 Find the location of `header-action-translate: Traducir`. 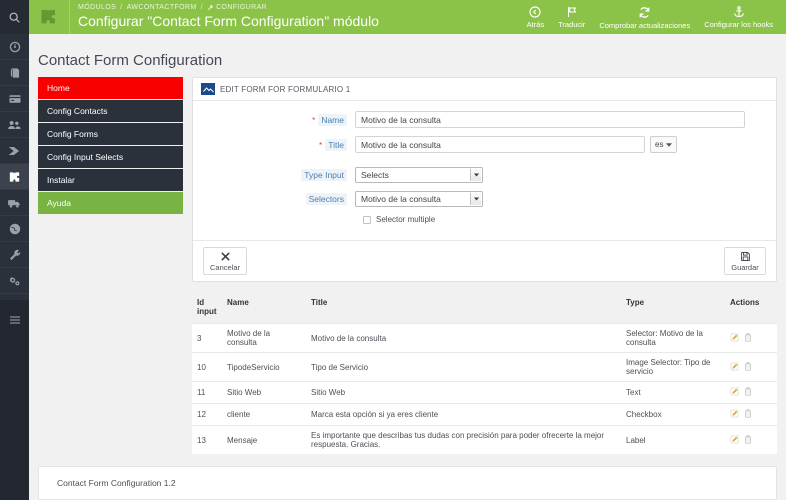

header-action-translate: Traducir is located at coordinates (571, 17).